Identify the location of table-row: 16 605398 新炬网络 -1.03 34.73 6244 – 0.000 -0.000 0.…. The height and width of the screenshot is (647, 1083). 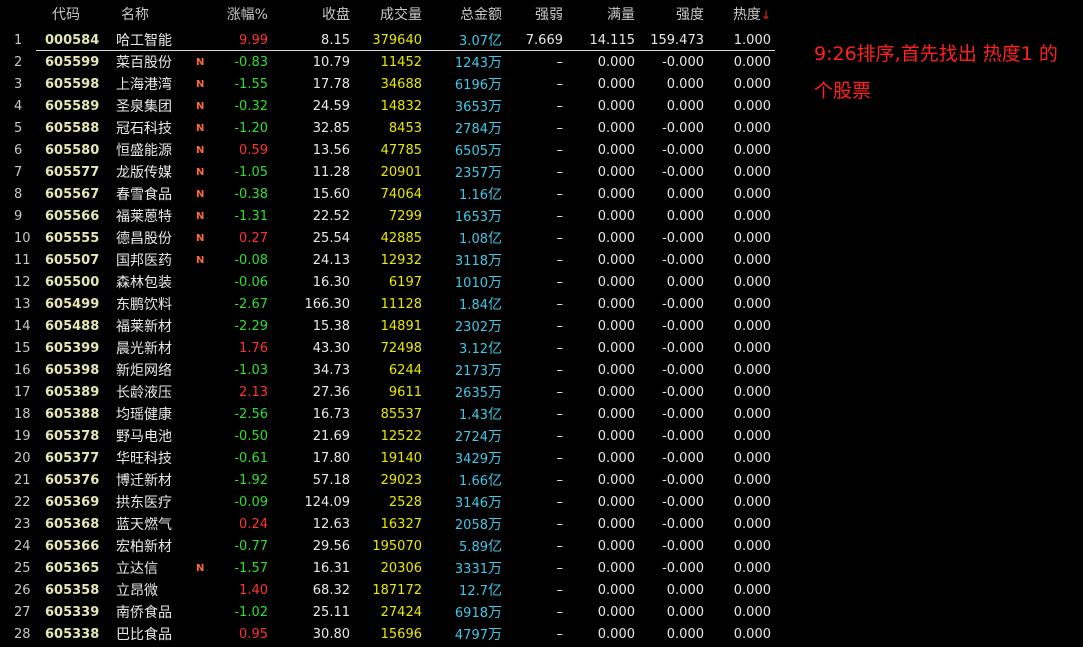
(387, 371).